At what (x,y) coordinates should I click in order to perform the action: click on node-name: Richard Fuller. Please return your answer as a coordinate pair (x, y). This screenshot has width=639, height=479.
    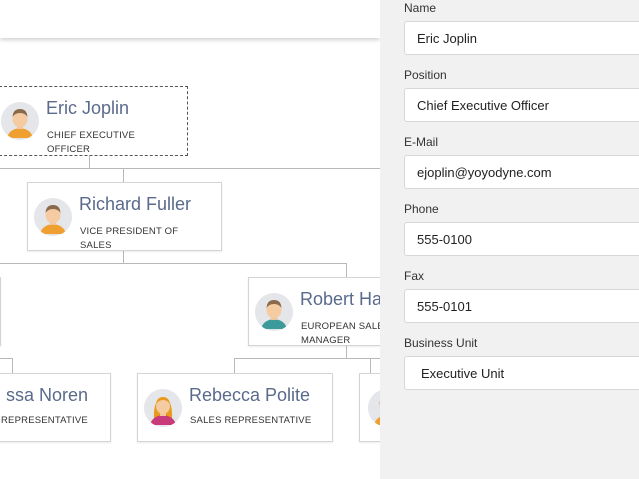
    Looking at the image, I should click on (135, 204).